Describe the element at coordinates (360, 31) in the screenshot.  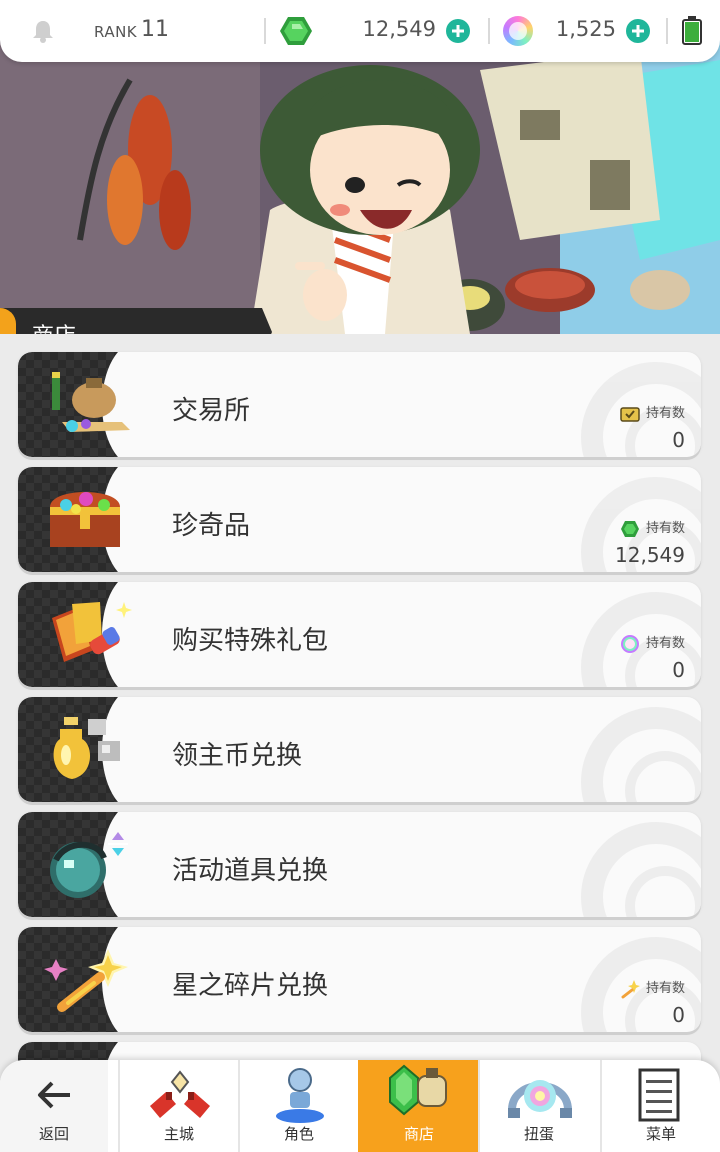
I see `status-bar: RANK 11 12,549 1,525` at that location.